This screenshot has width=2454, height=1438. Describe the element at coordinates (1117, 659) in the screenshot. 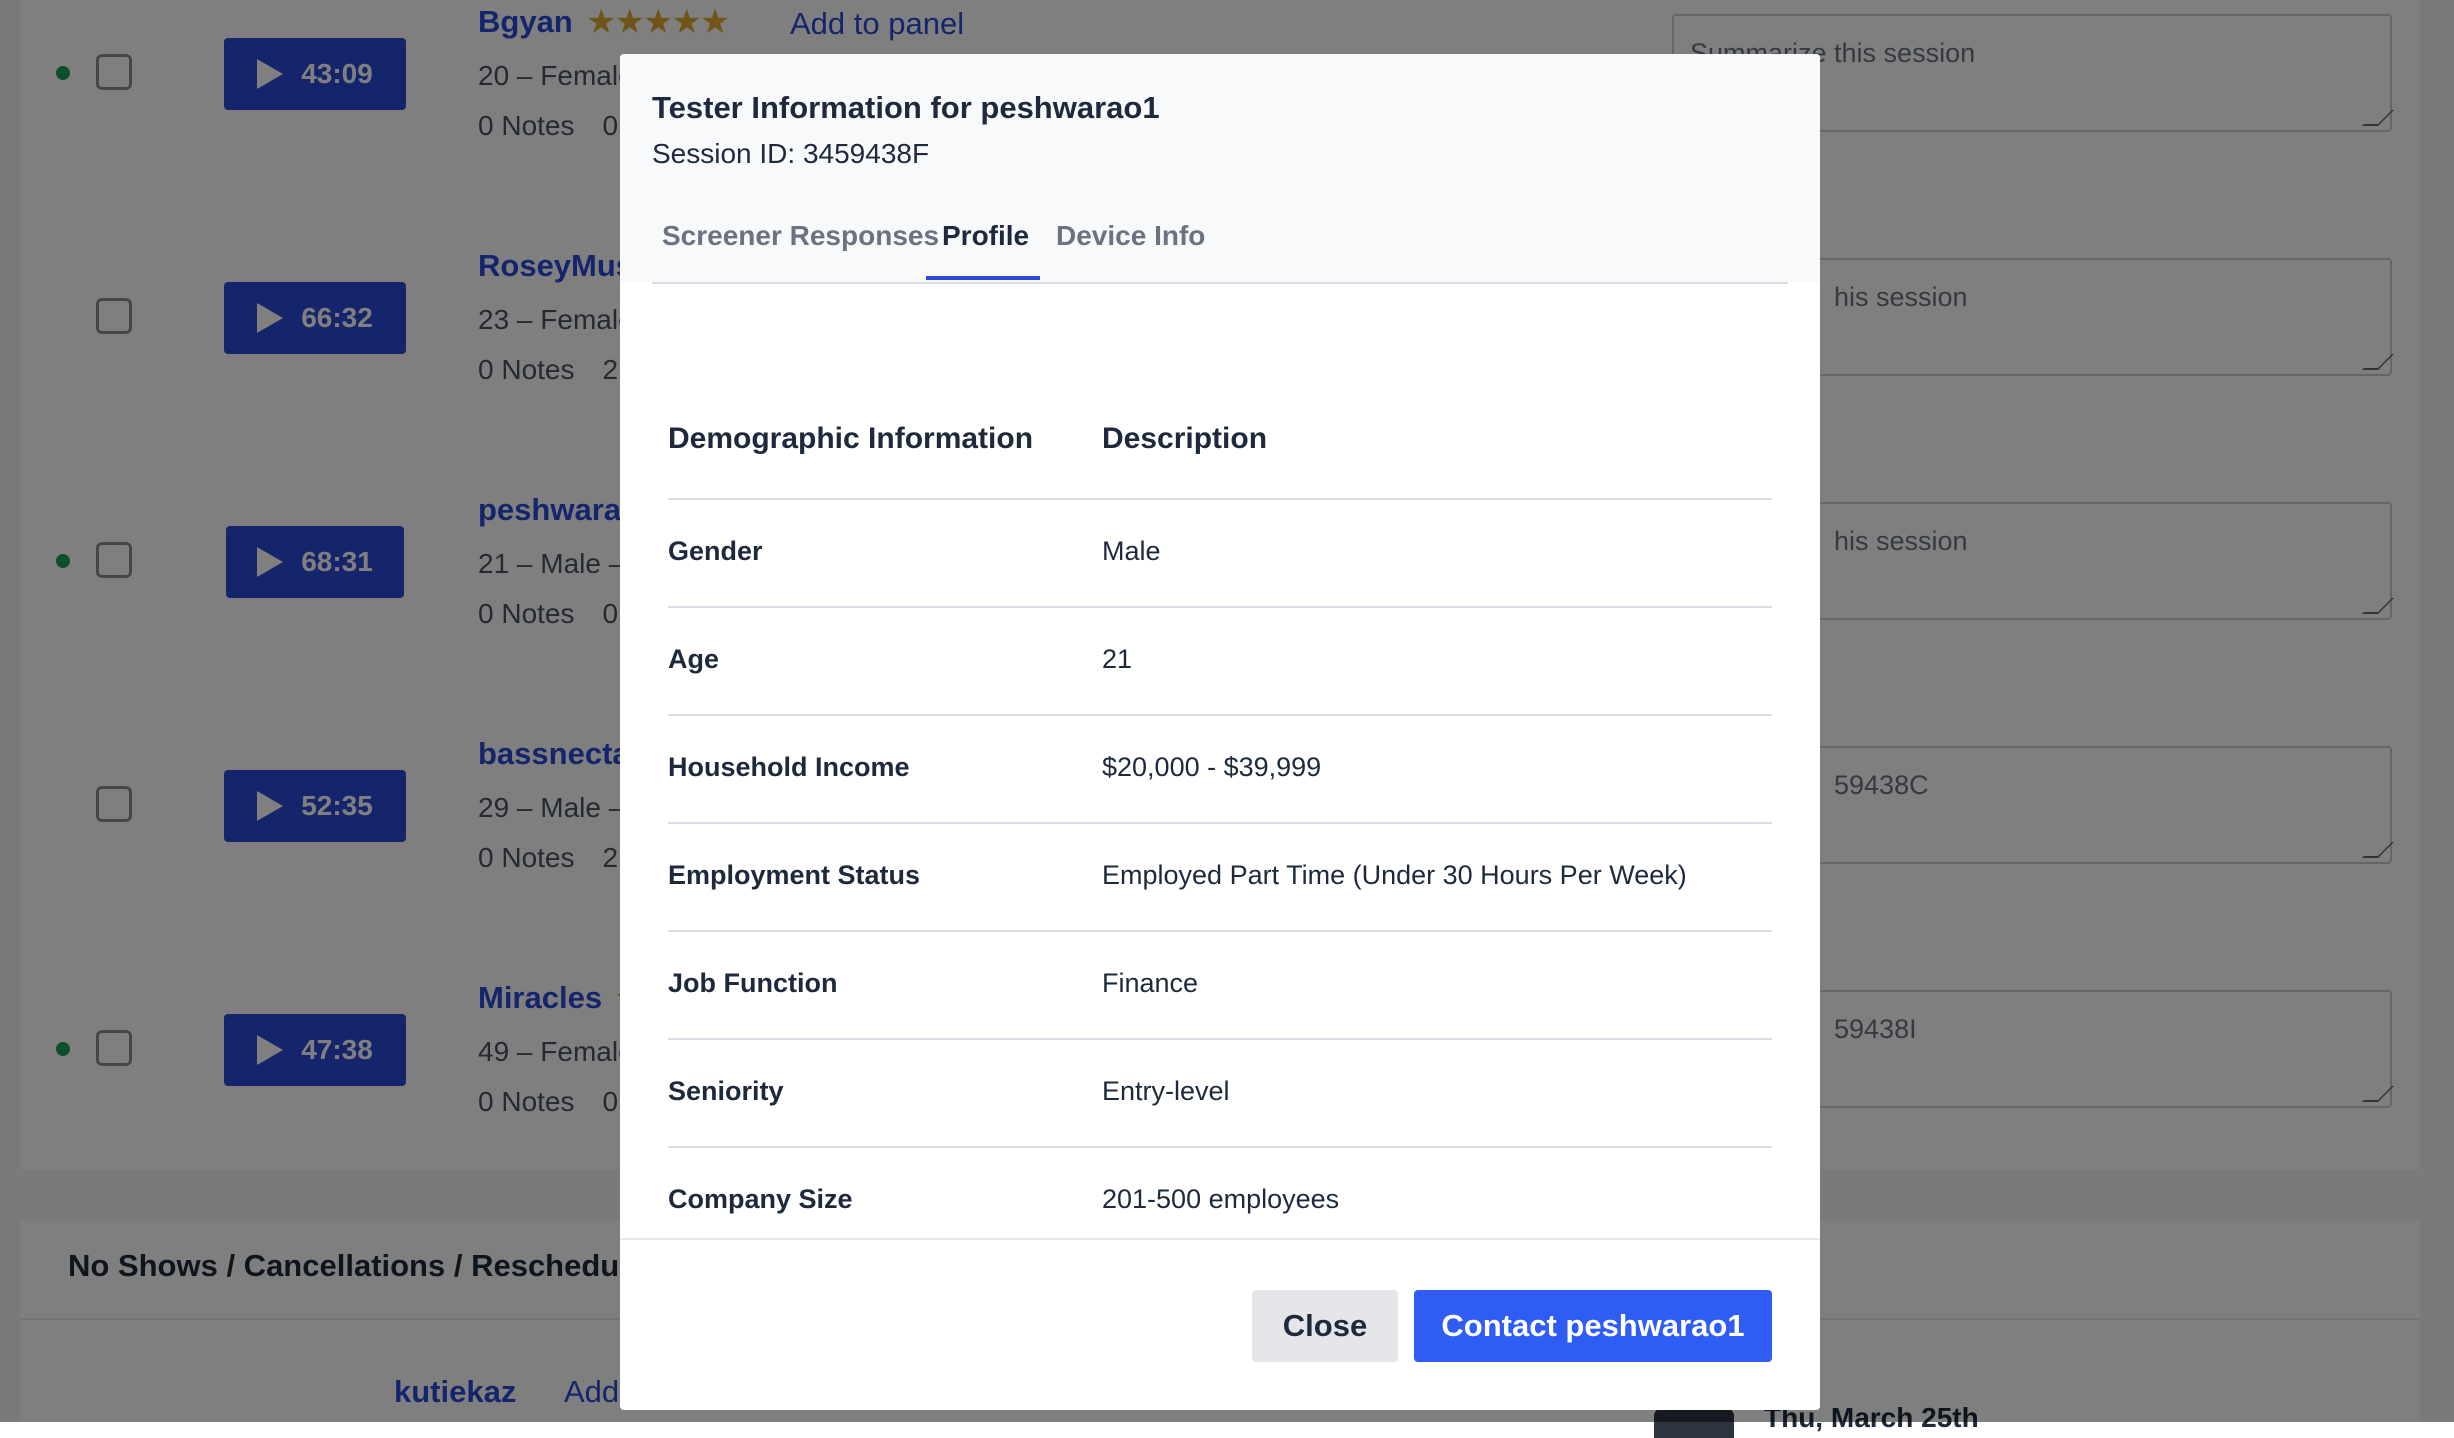

I see `row-value: 21` at that location.